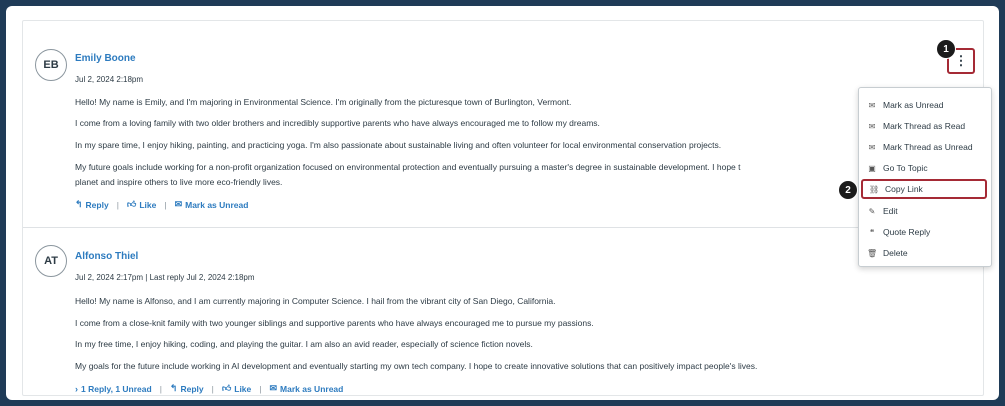 The image size is (1005, 406). I want to click on kebab-icon: ⋮, so click(961, 60).